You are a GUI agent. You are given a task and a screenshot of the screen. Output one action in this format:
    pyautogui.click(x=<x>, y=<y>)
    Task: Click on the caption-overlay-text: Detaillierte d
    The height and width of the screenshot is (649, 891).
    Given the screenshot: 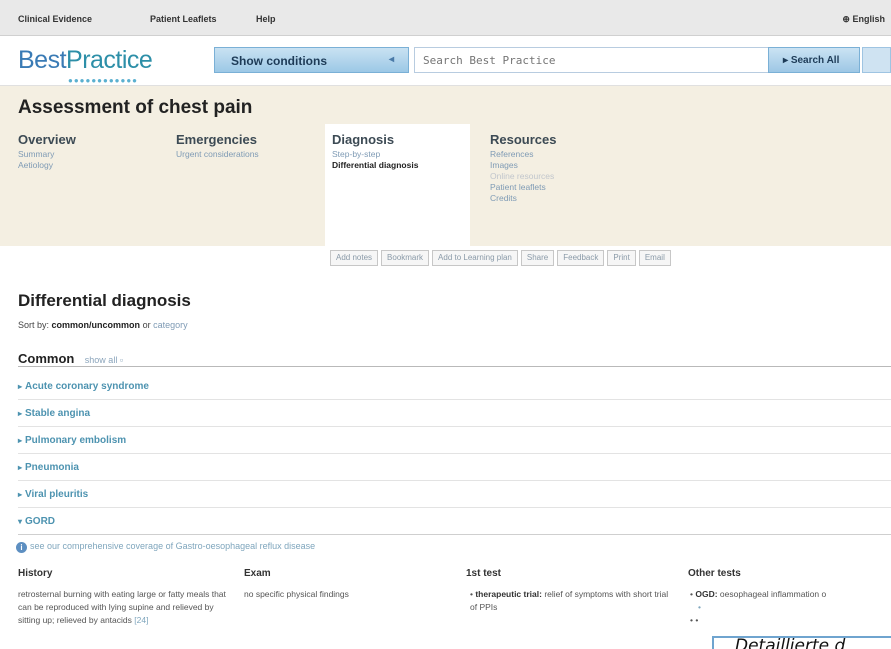 What is the action you would take?
    pyautogui.click(x=790, y=642)
    